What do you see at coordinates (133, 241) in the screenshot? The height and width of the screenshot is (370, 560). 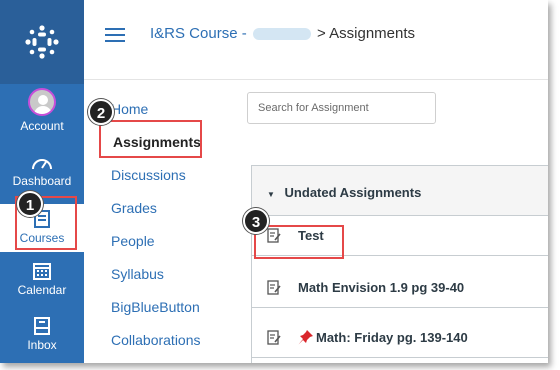 I see `course-nav-people: People` at bounding box center [133, 241].